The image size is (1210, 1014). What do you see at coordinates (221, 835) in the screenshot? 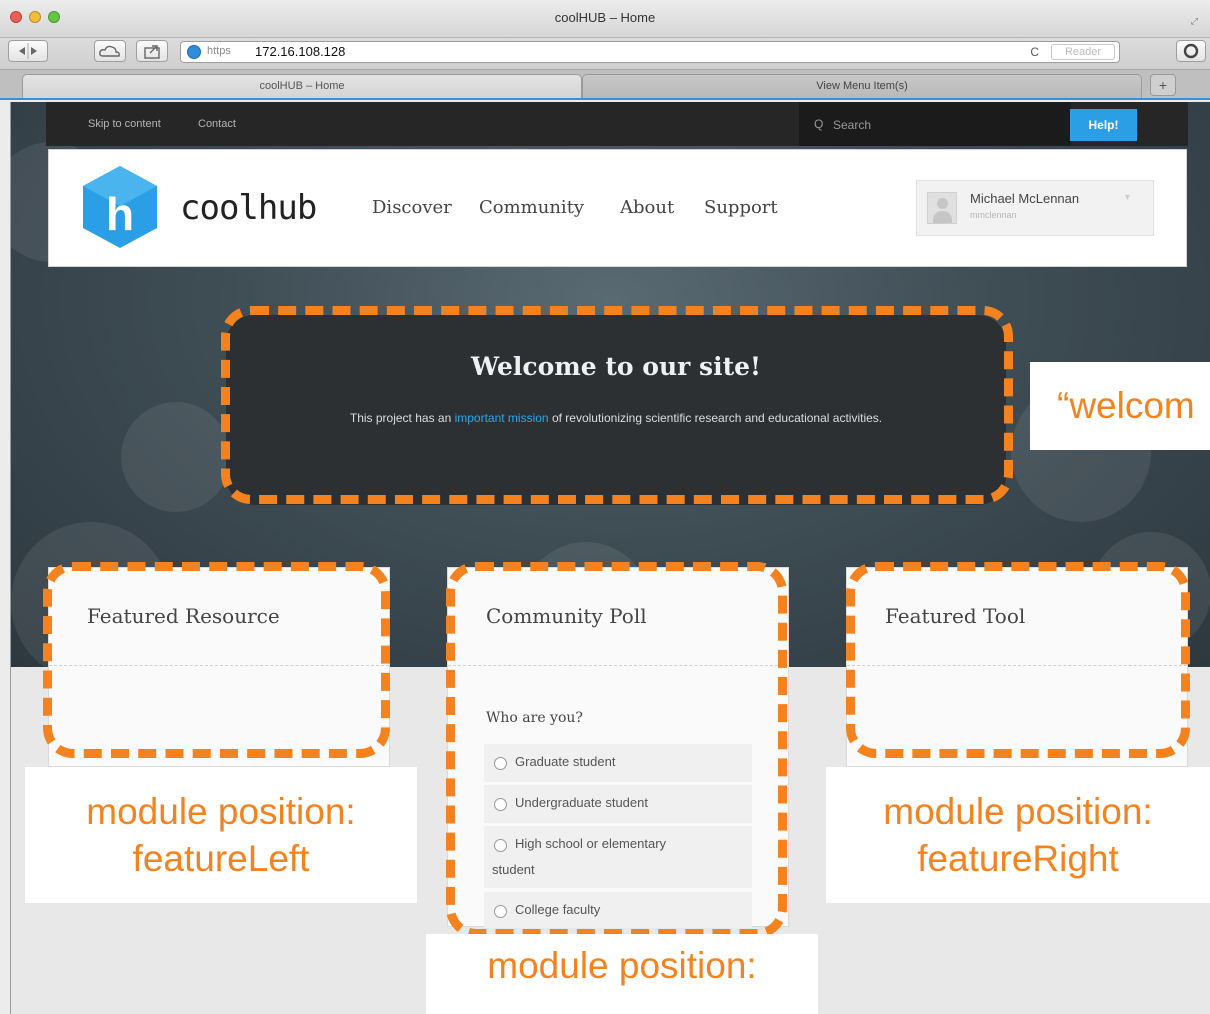
I see `feature-left-callout: module position: featureLeft` at bounding box center [221, 835].